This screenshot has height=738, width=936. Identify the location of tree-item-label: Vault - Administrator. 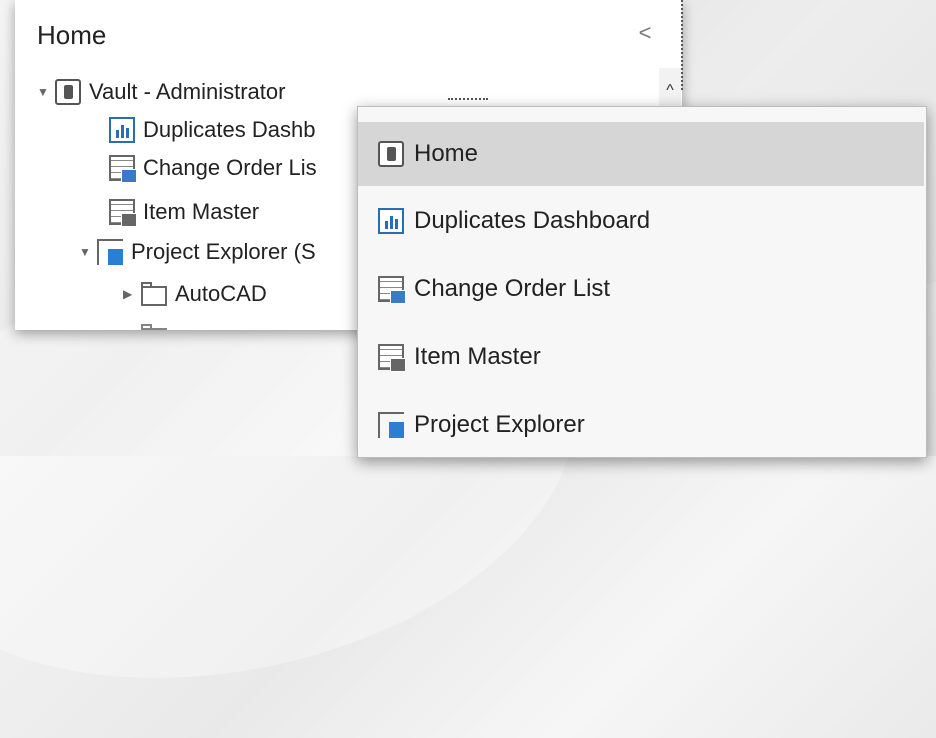
(187, 91).